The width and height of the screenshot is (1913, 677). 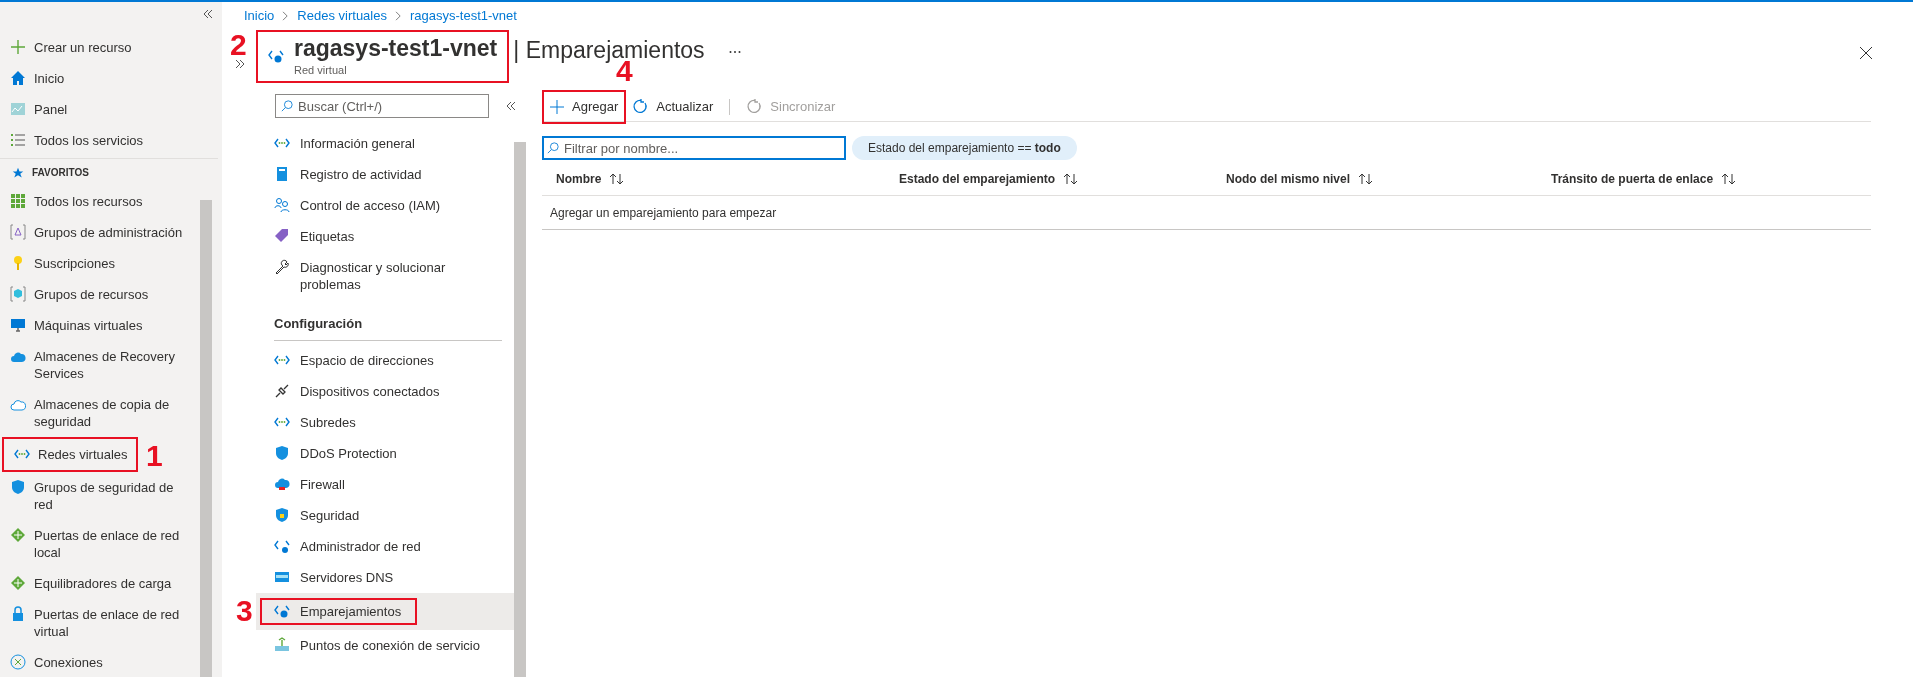 I want to click on section-header: FAVORITOS, so click(x=60, y=173).